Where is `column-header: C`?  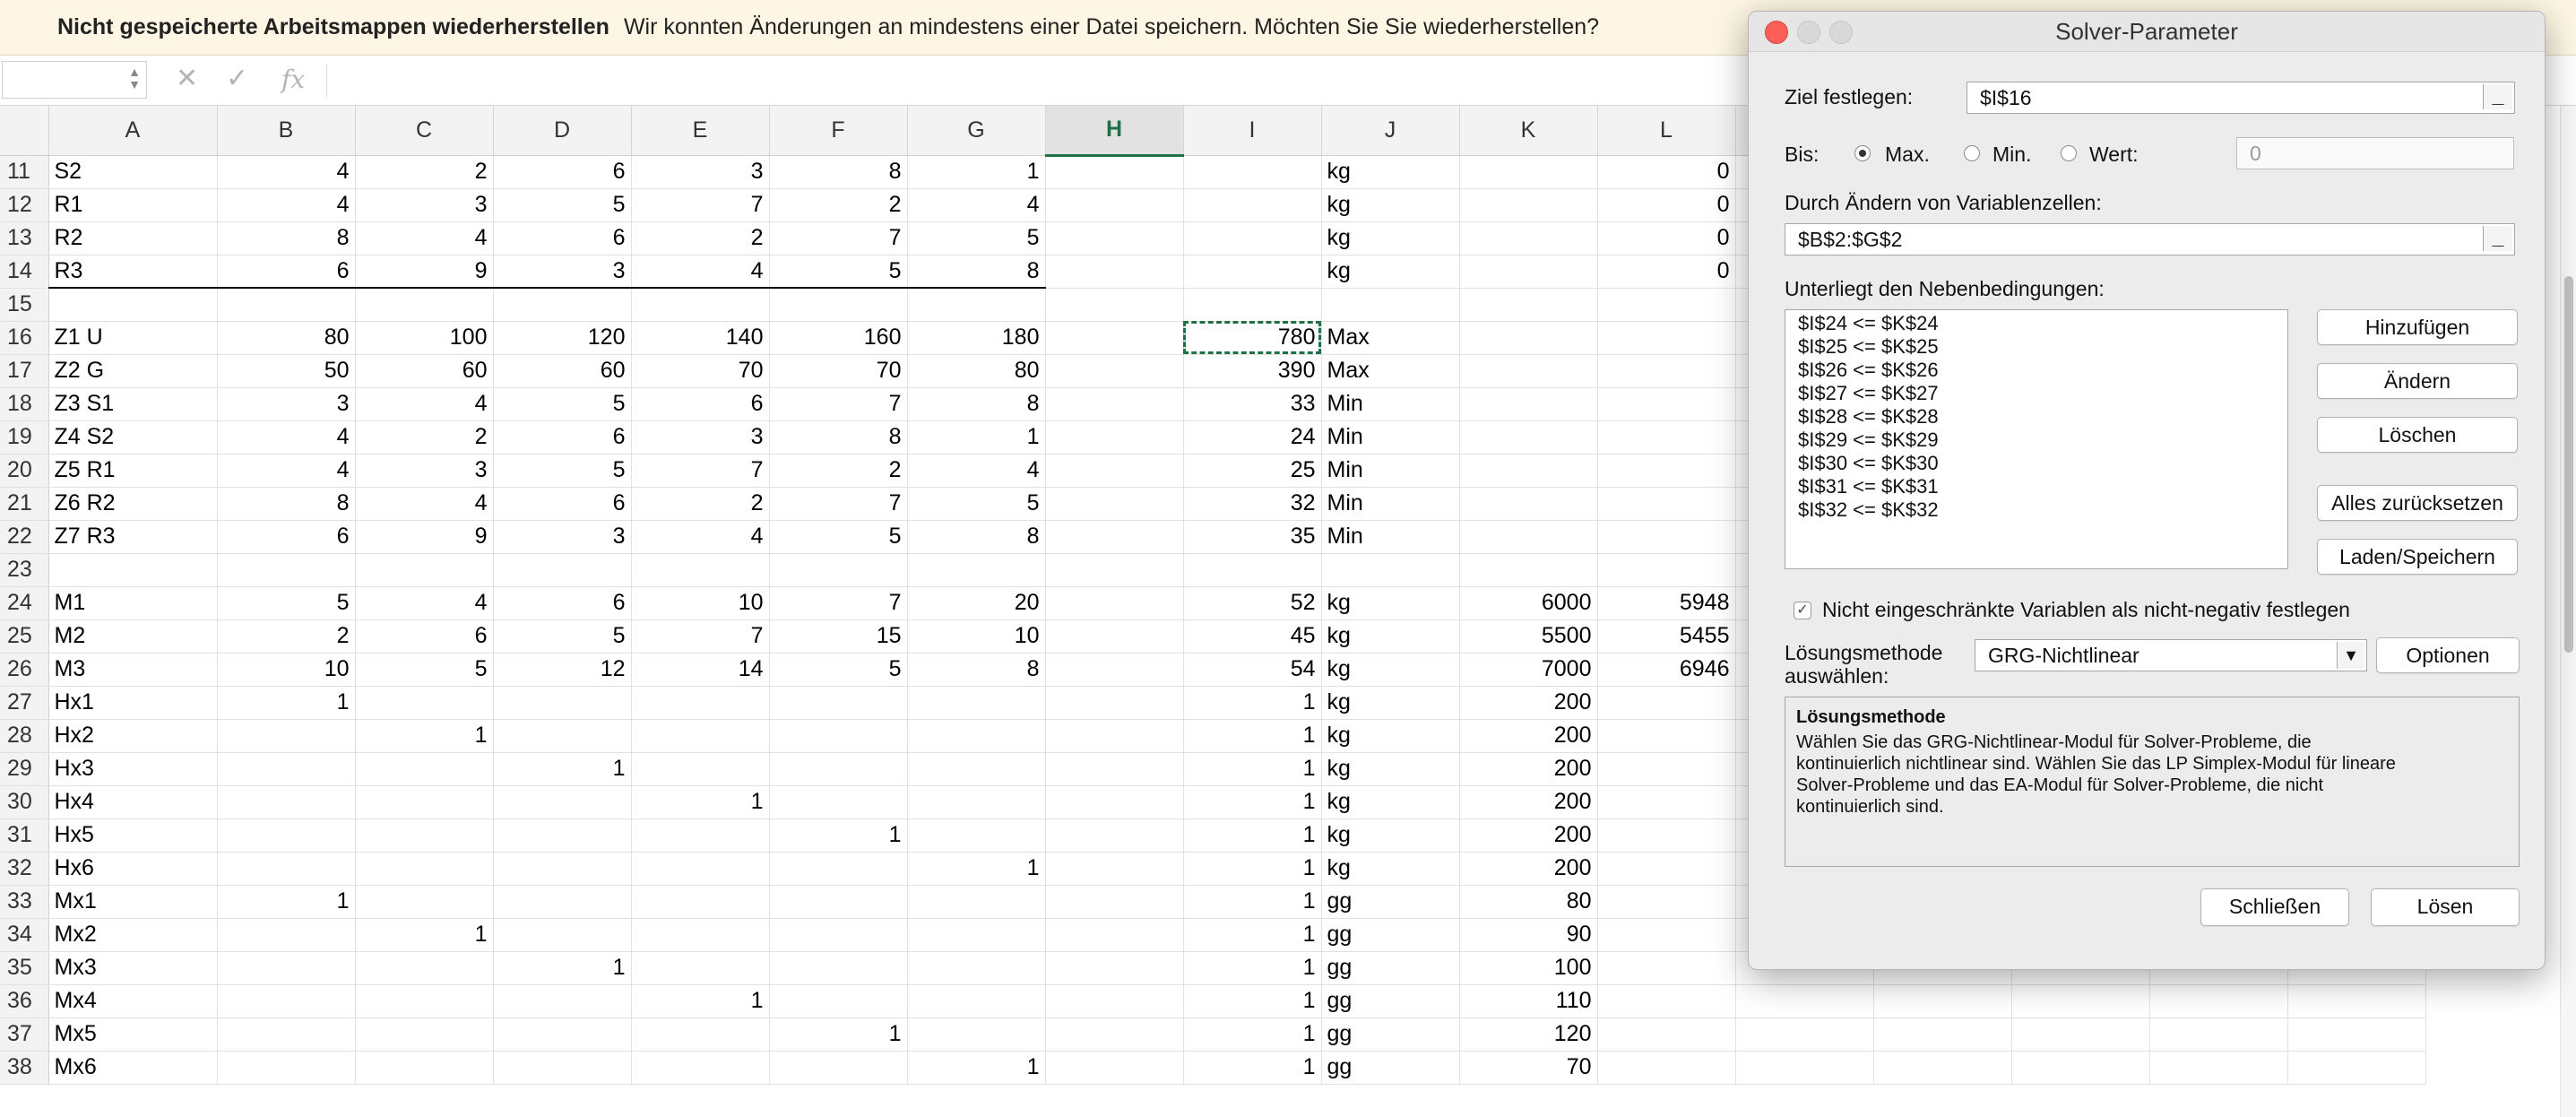
column-header: C is located at coordinates (424, 131).